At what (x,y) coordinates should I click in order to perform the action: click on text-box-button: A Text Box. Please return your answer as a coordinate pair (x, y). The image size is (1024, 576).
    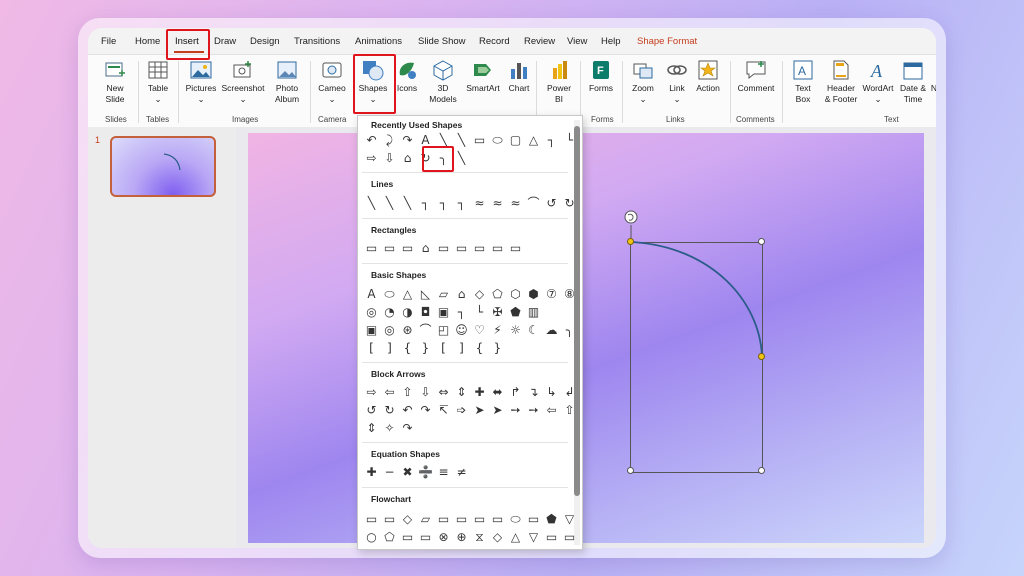
    Looking at the image, I should click on (803, 82).